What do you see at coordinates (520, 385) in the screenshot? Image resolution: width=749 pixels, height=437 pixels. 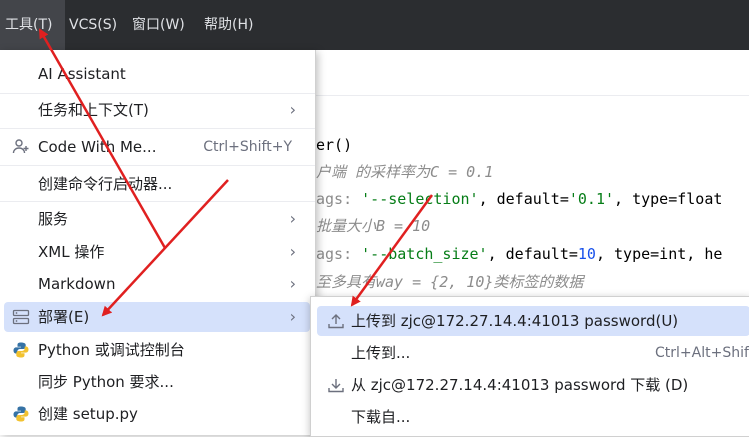 I see `submenu-item-label: 从 zjc@172.27.14.4:41013 password 下载 (D)` at bounding box center [520, 385].